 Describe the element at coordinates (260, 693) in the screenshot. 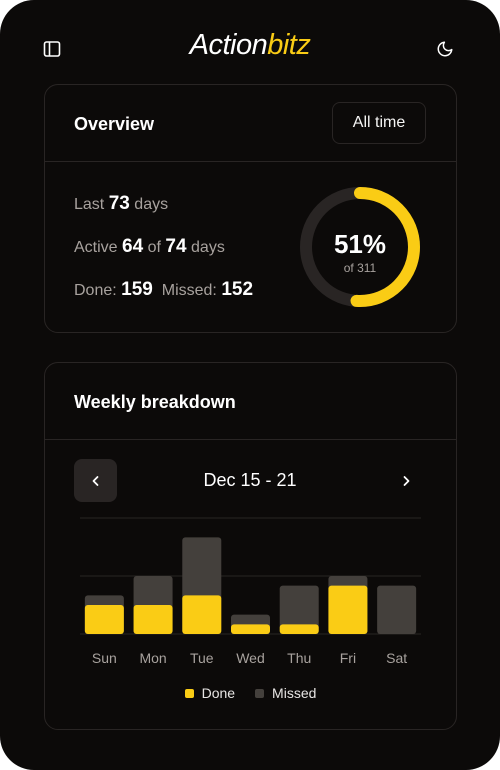

I see `legend-swatch-missed` at that location.